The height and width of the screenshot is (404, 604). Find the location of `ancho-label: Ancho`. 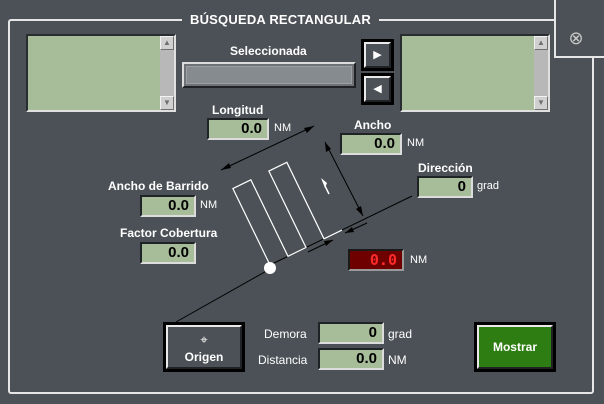

ancho-label: Ancho is located at coordinates (373, 125).